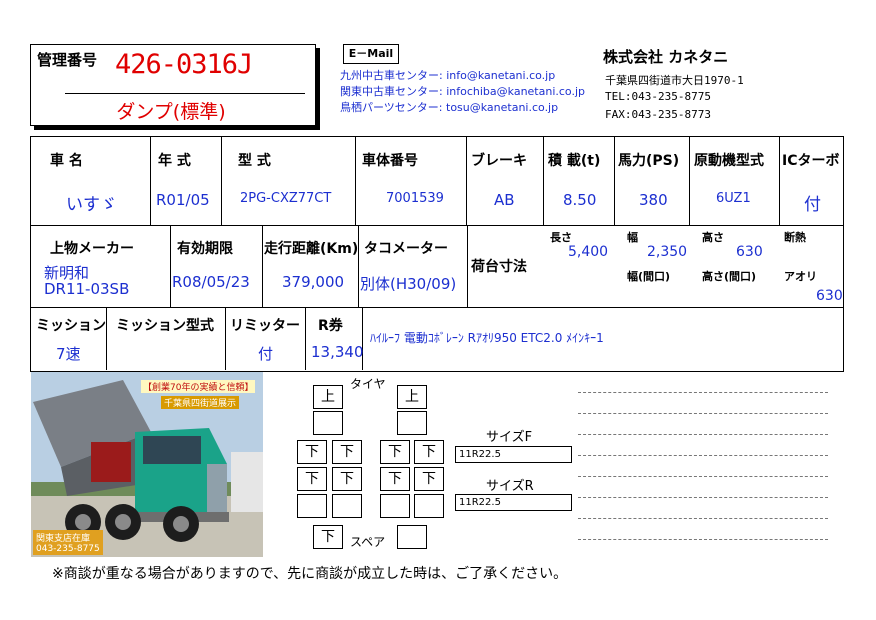  What do you see at coordinates (68, 354) in the screenshot?
I see `value-mission: 7速` at bounding box center [68, 354].